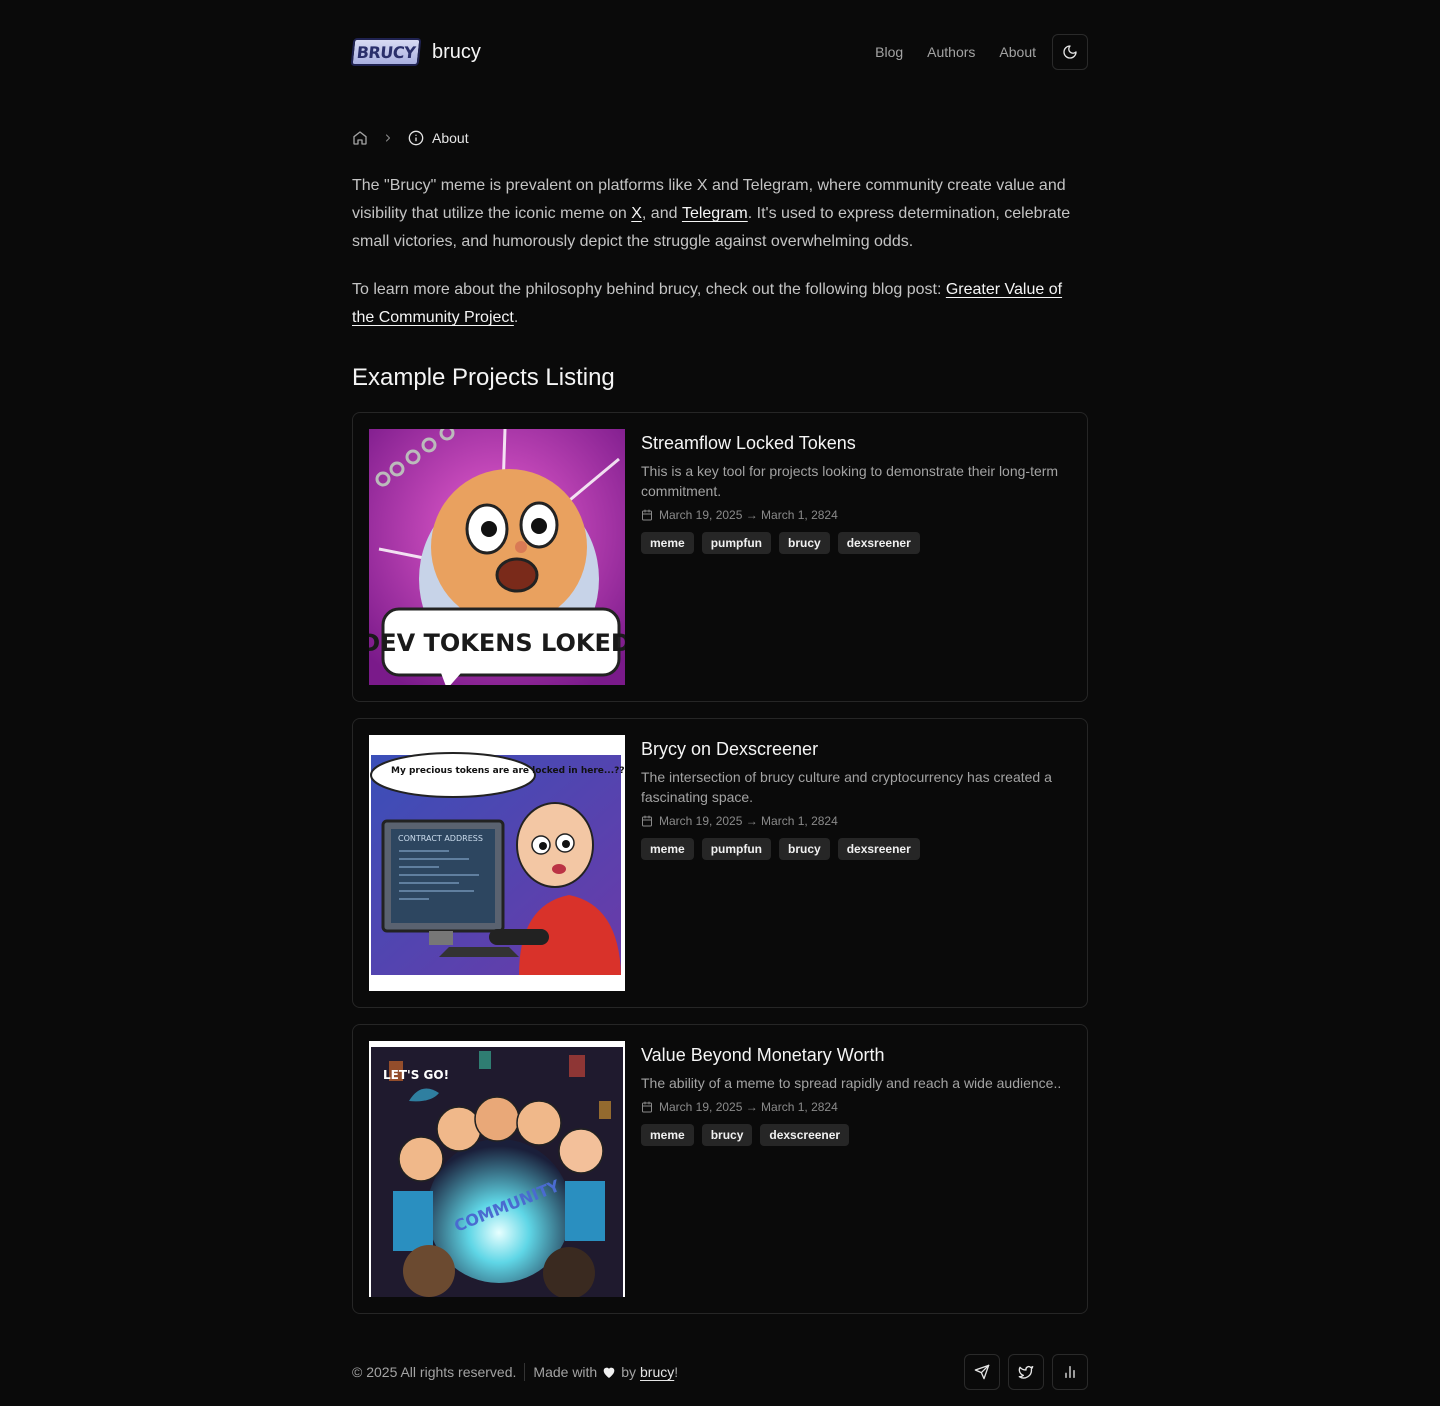 The width and height of the screenshot is (1440, 1406). What do you see at coordinates (609, 1372) in the screenshot?
I see `heart-icon` at bounding box center [609, 1372].